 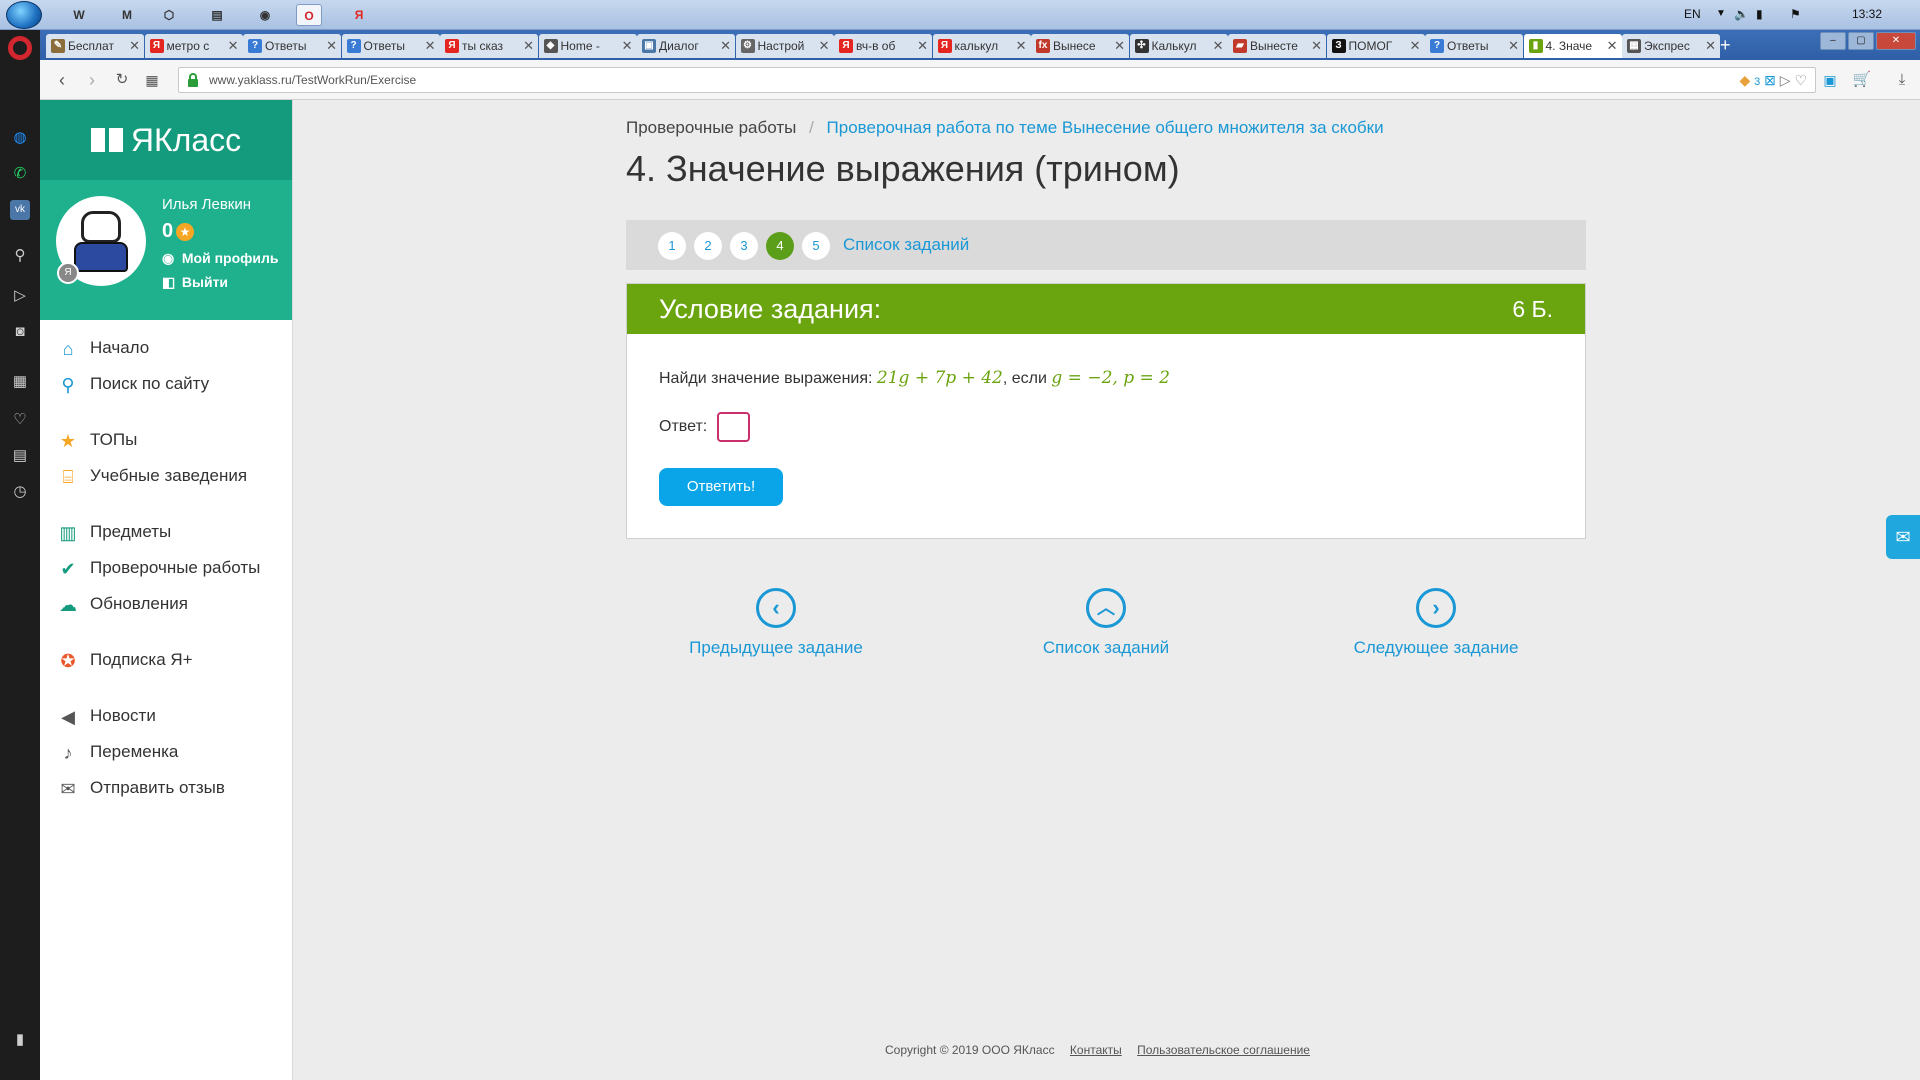 What do you see at coordinates (816, 246) in the screenshot?
I see `task-number-5: 5` at bounding box center [816, 246].